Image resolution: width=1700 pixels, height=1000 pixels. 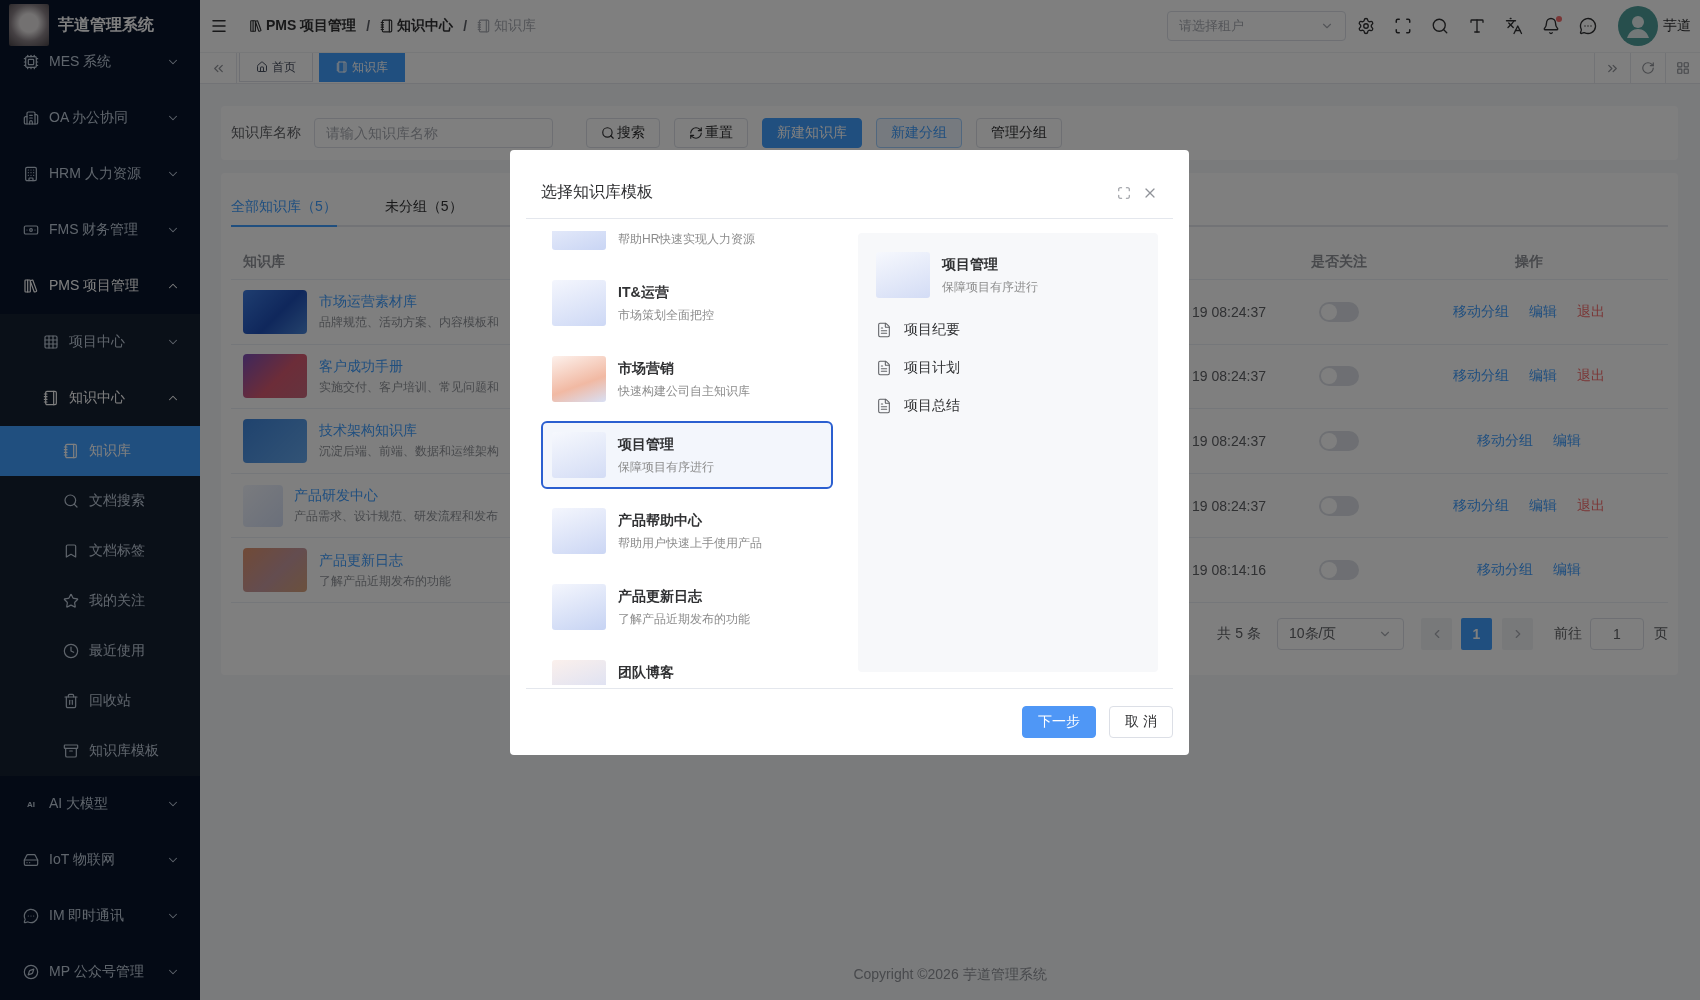 What do you see at coordinates (1638, 26) in the screenshot?
I see `user-avatar` at bounding box center [1638, 26].